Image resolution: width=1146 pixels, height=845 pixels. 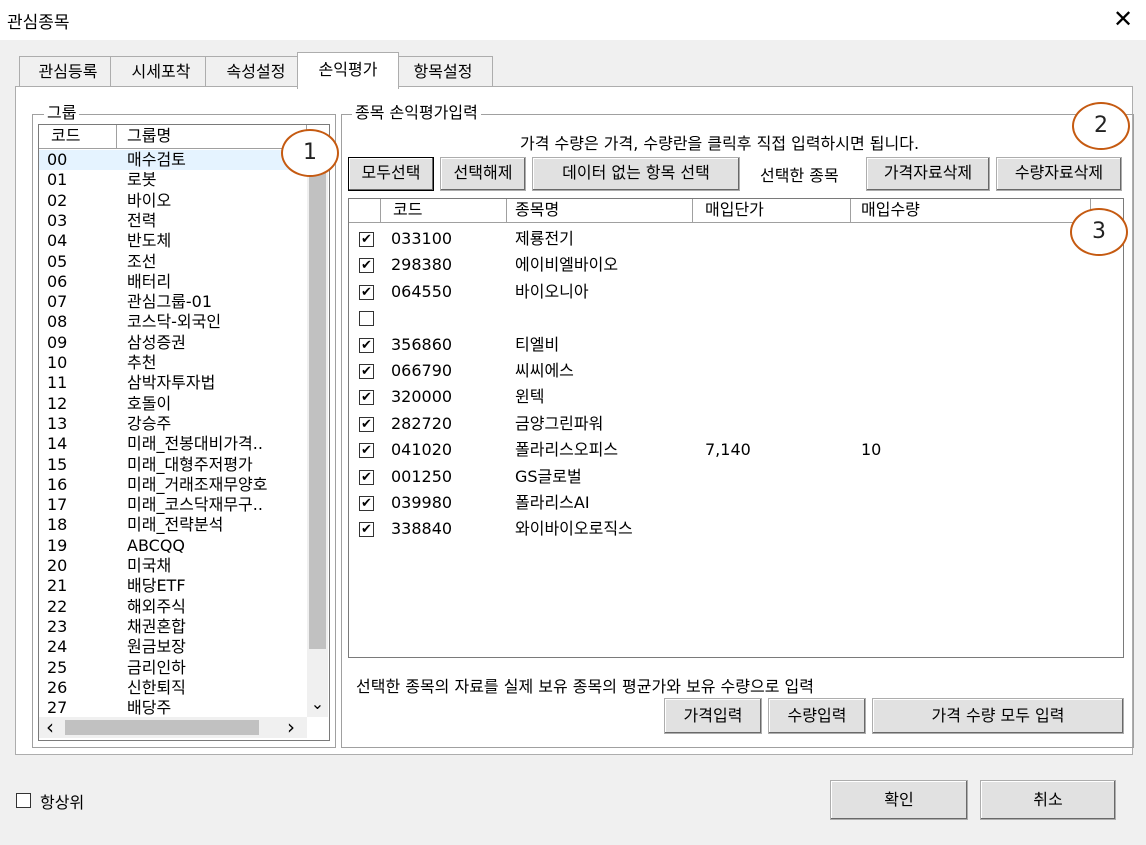 I want to click on group-vscroll-thumb, so click(x=317, y=400).